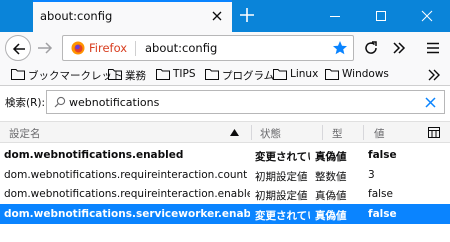 This screenshot has width=450, height=242. What do you see at coordinates (399, 48) in the screenshot?
I see `double-chevron-right-icon` at bounding box center [399, 48].